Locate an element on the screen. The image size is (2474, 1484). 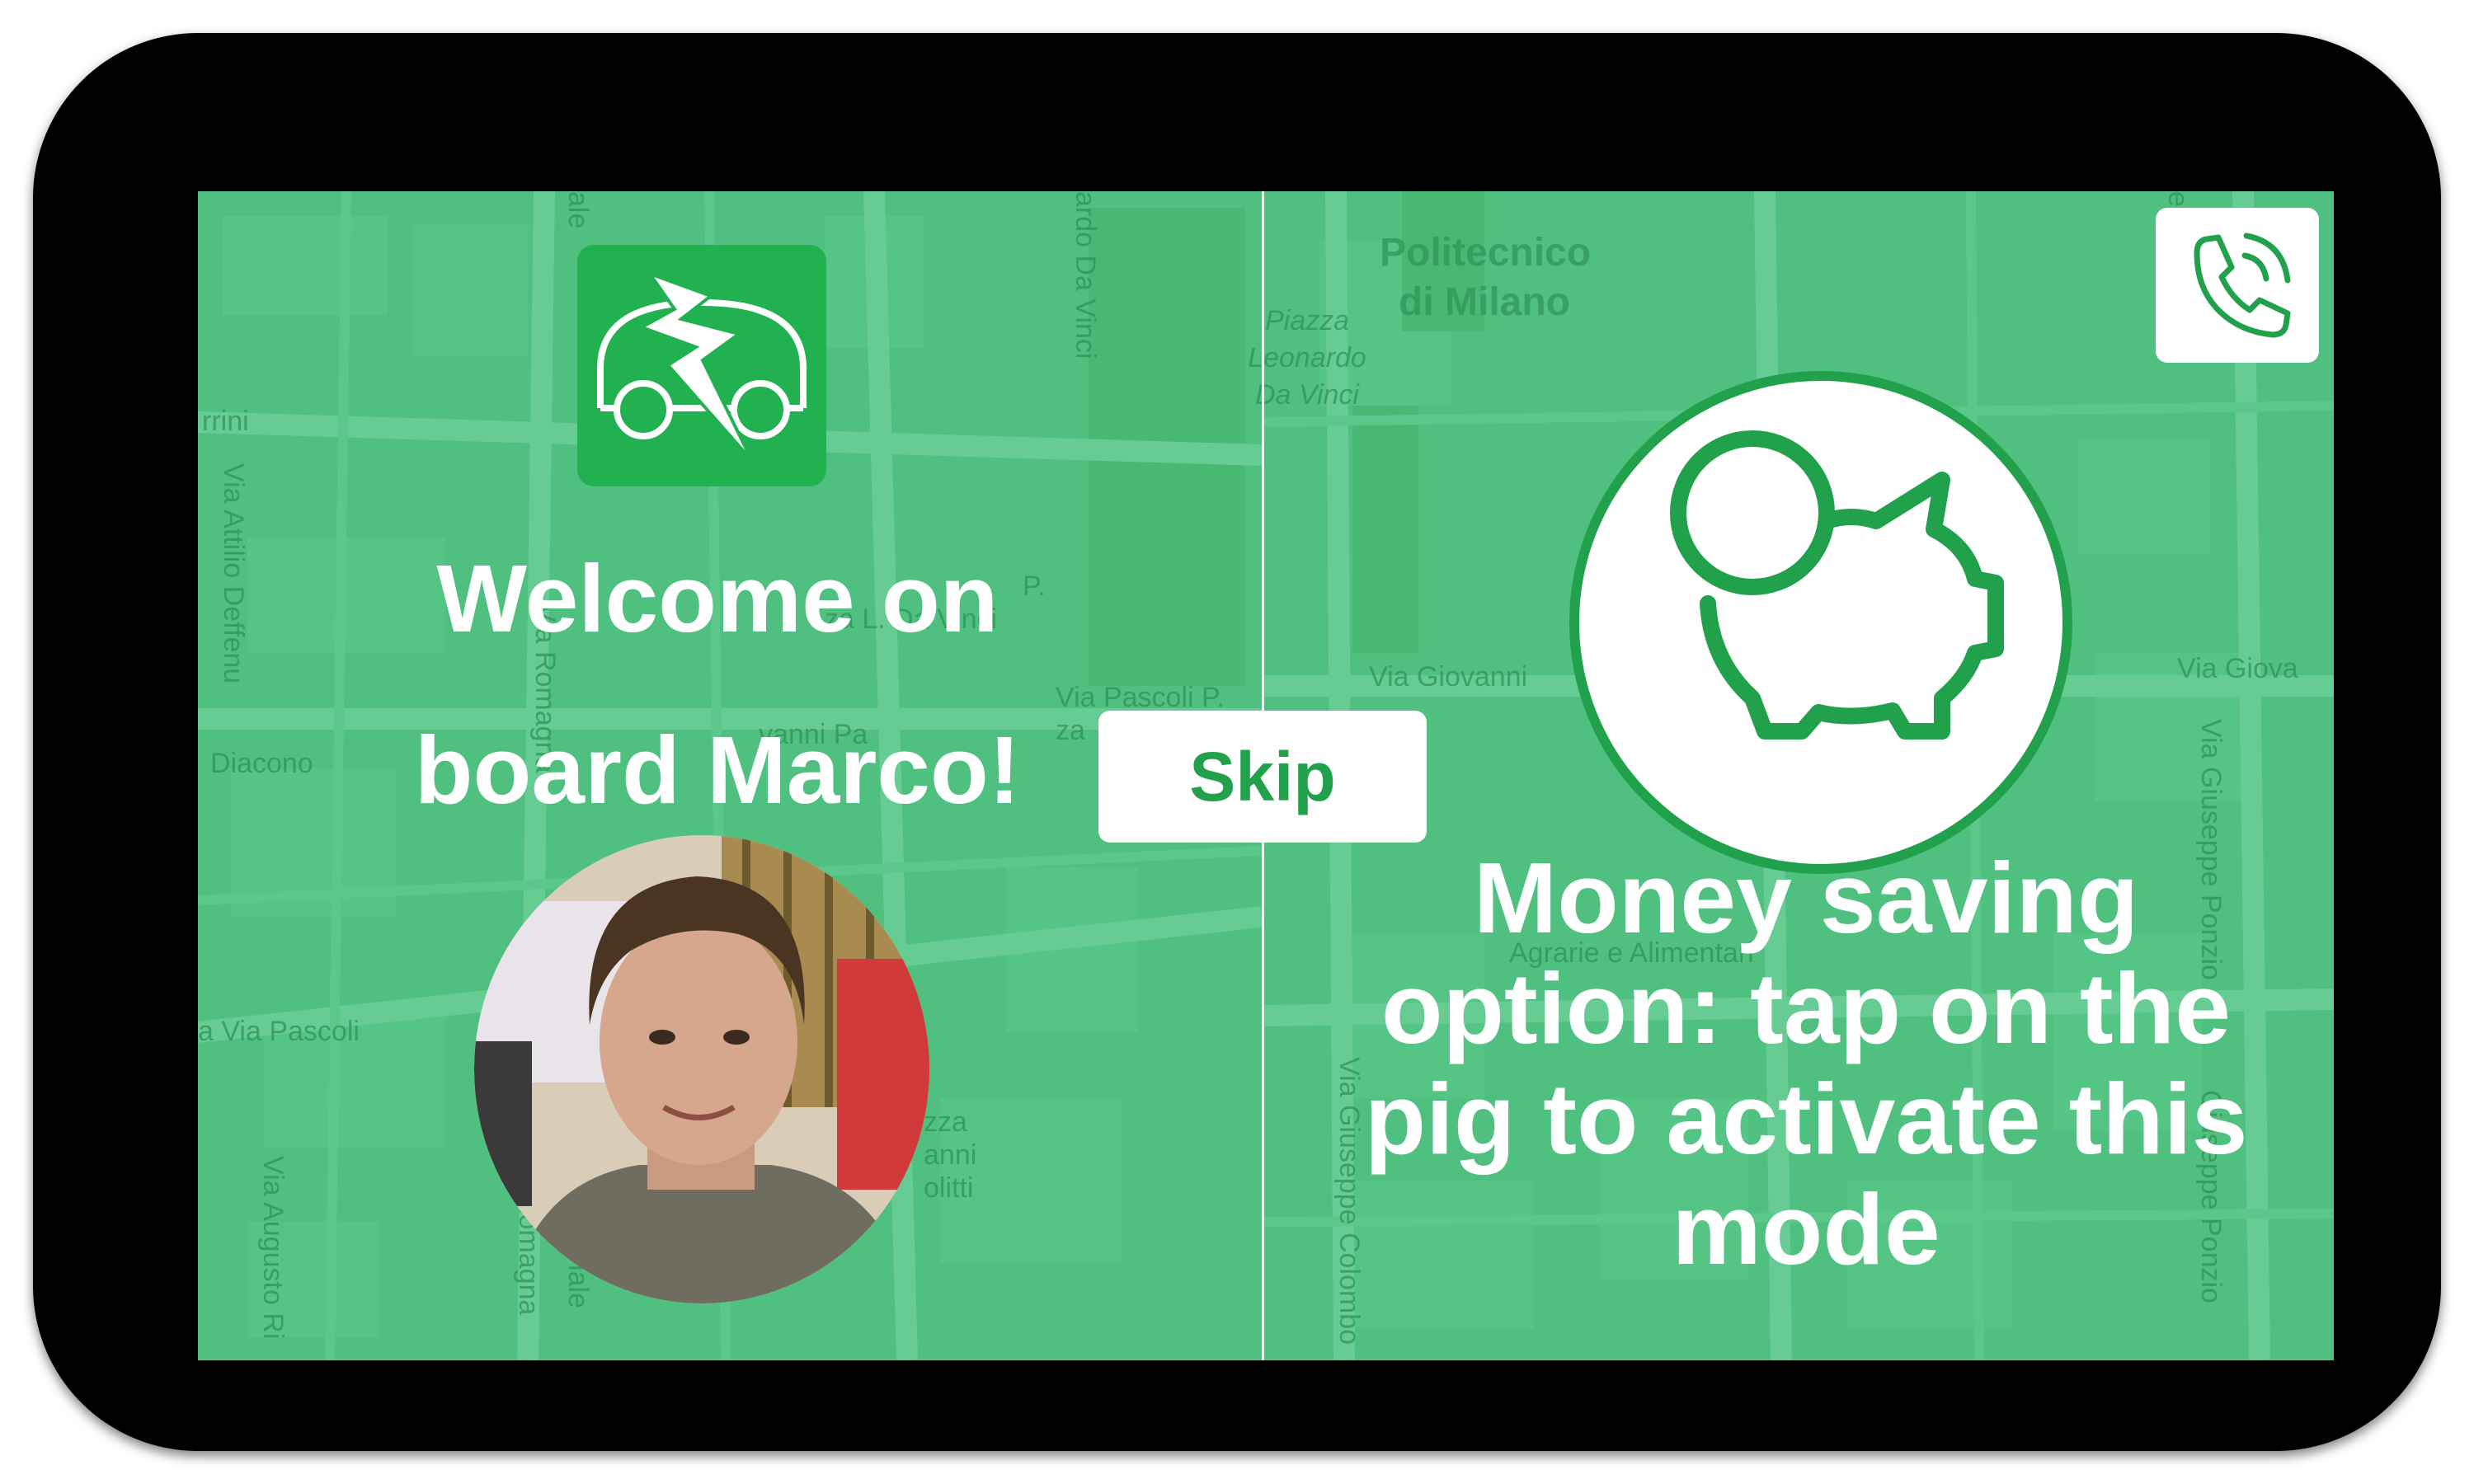
map-label: ardo Da Vinci is located at coordinates (1085, 275).